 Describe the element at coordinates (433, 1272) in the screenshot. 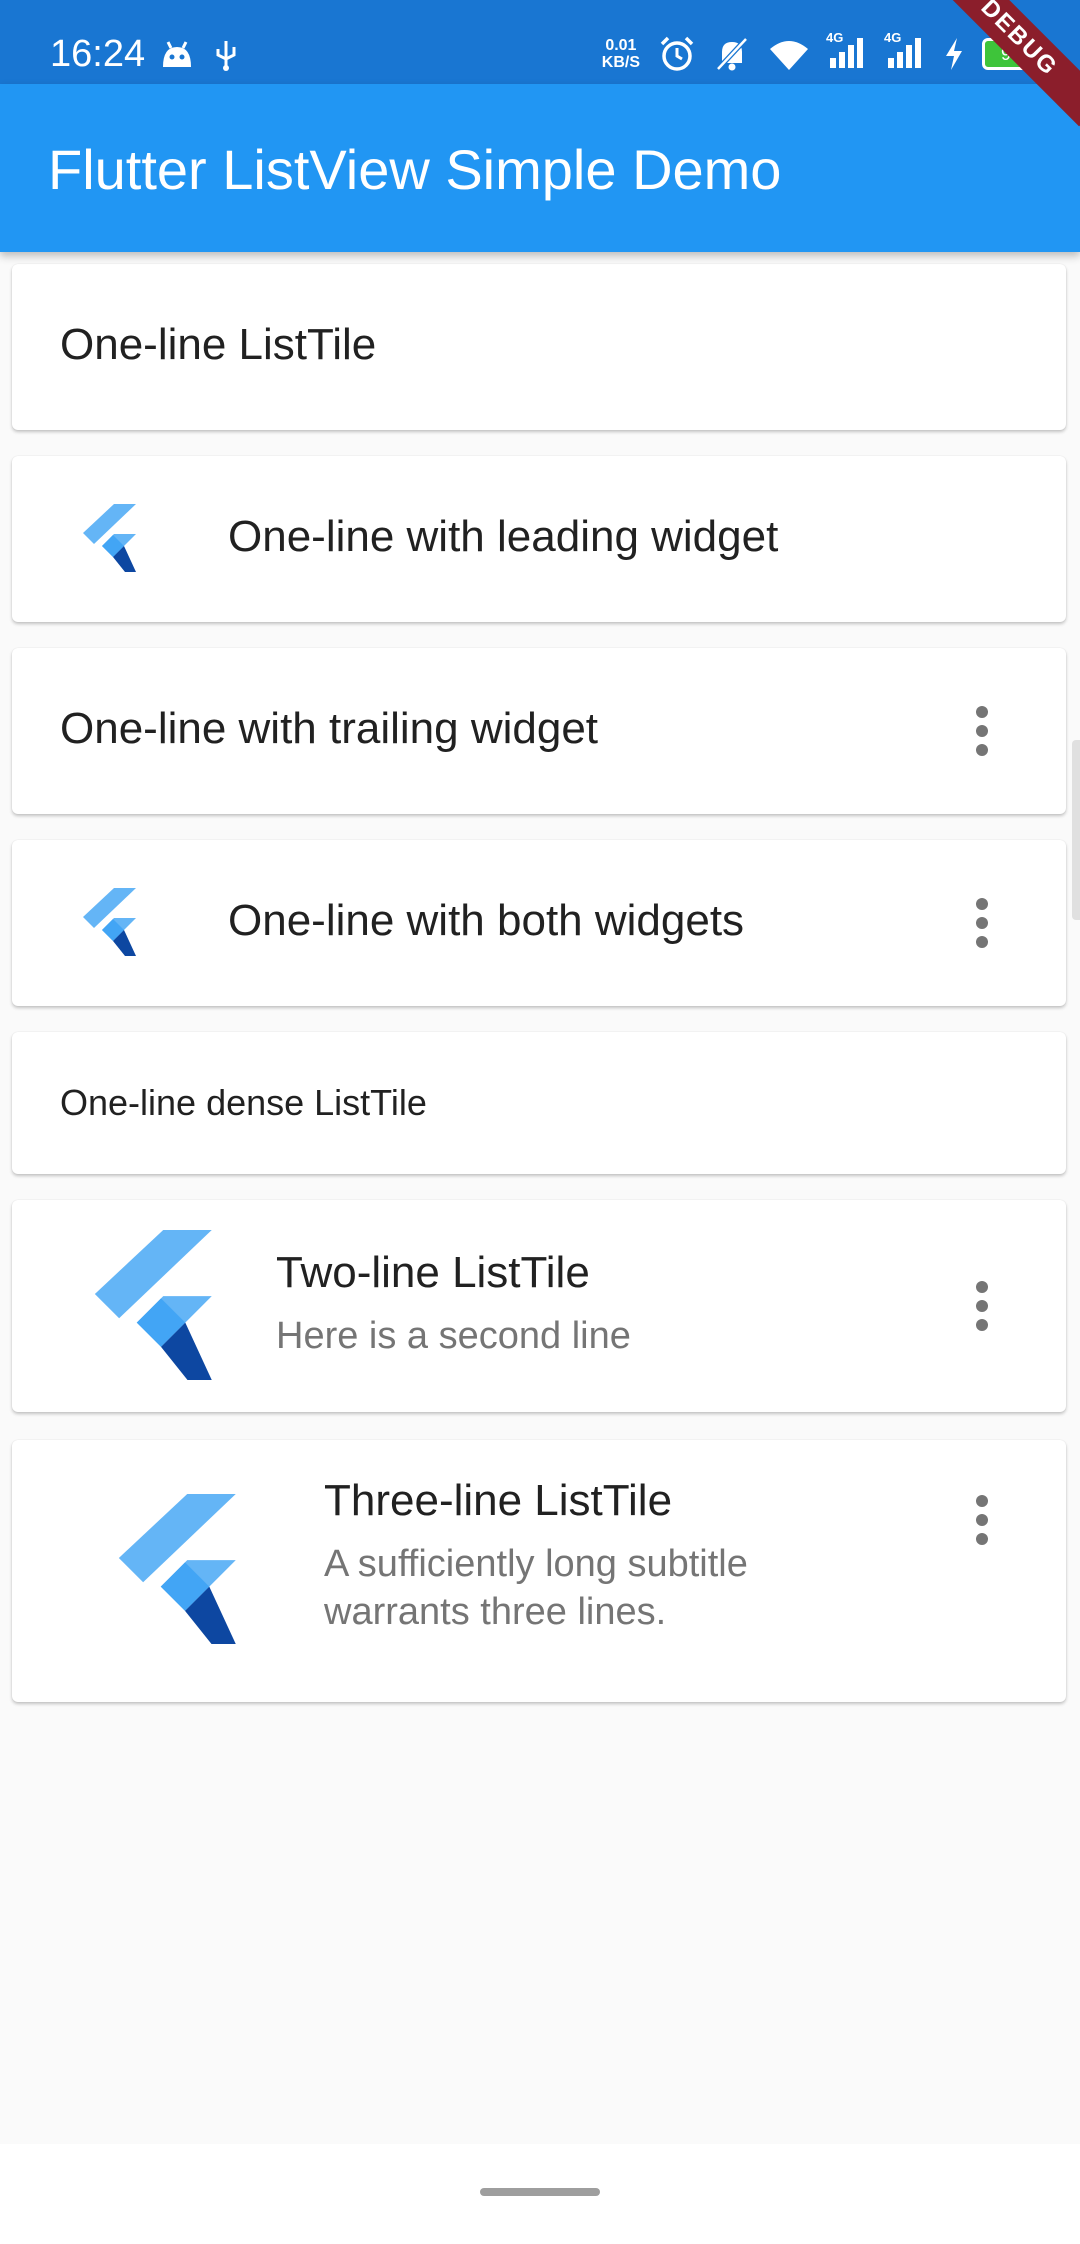

I see `list-item-title: Two-line ListTile` at that location.